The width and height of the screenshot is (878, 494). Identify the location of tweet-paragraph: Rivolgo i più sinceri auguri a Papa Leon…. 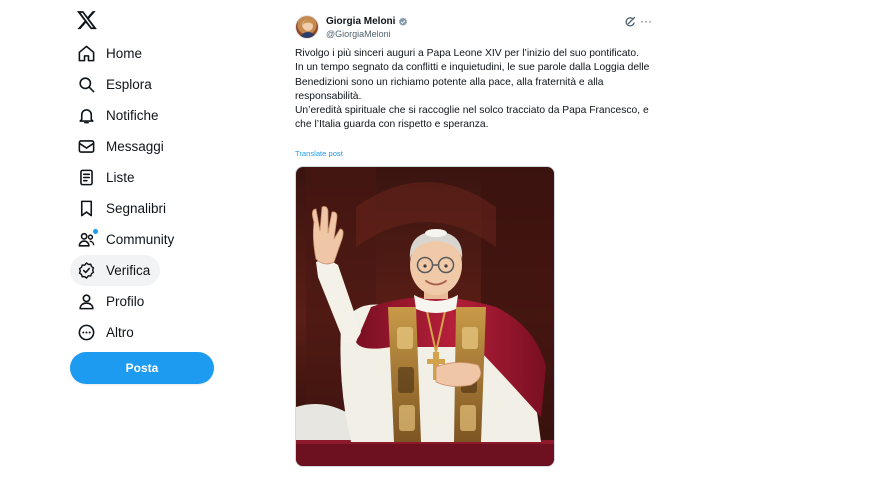
(467, 53).